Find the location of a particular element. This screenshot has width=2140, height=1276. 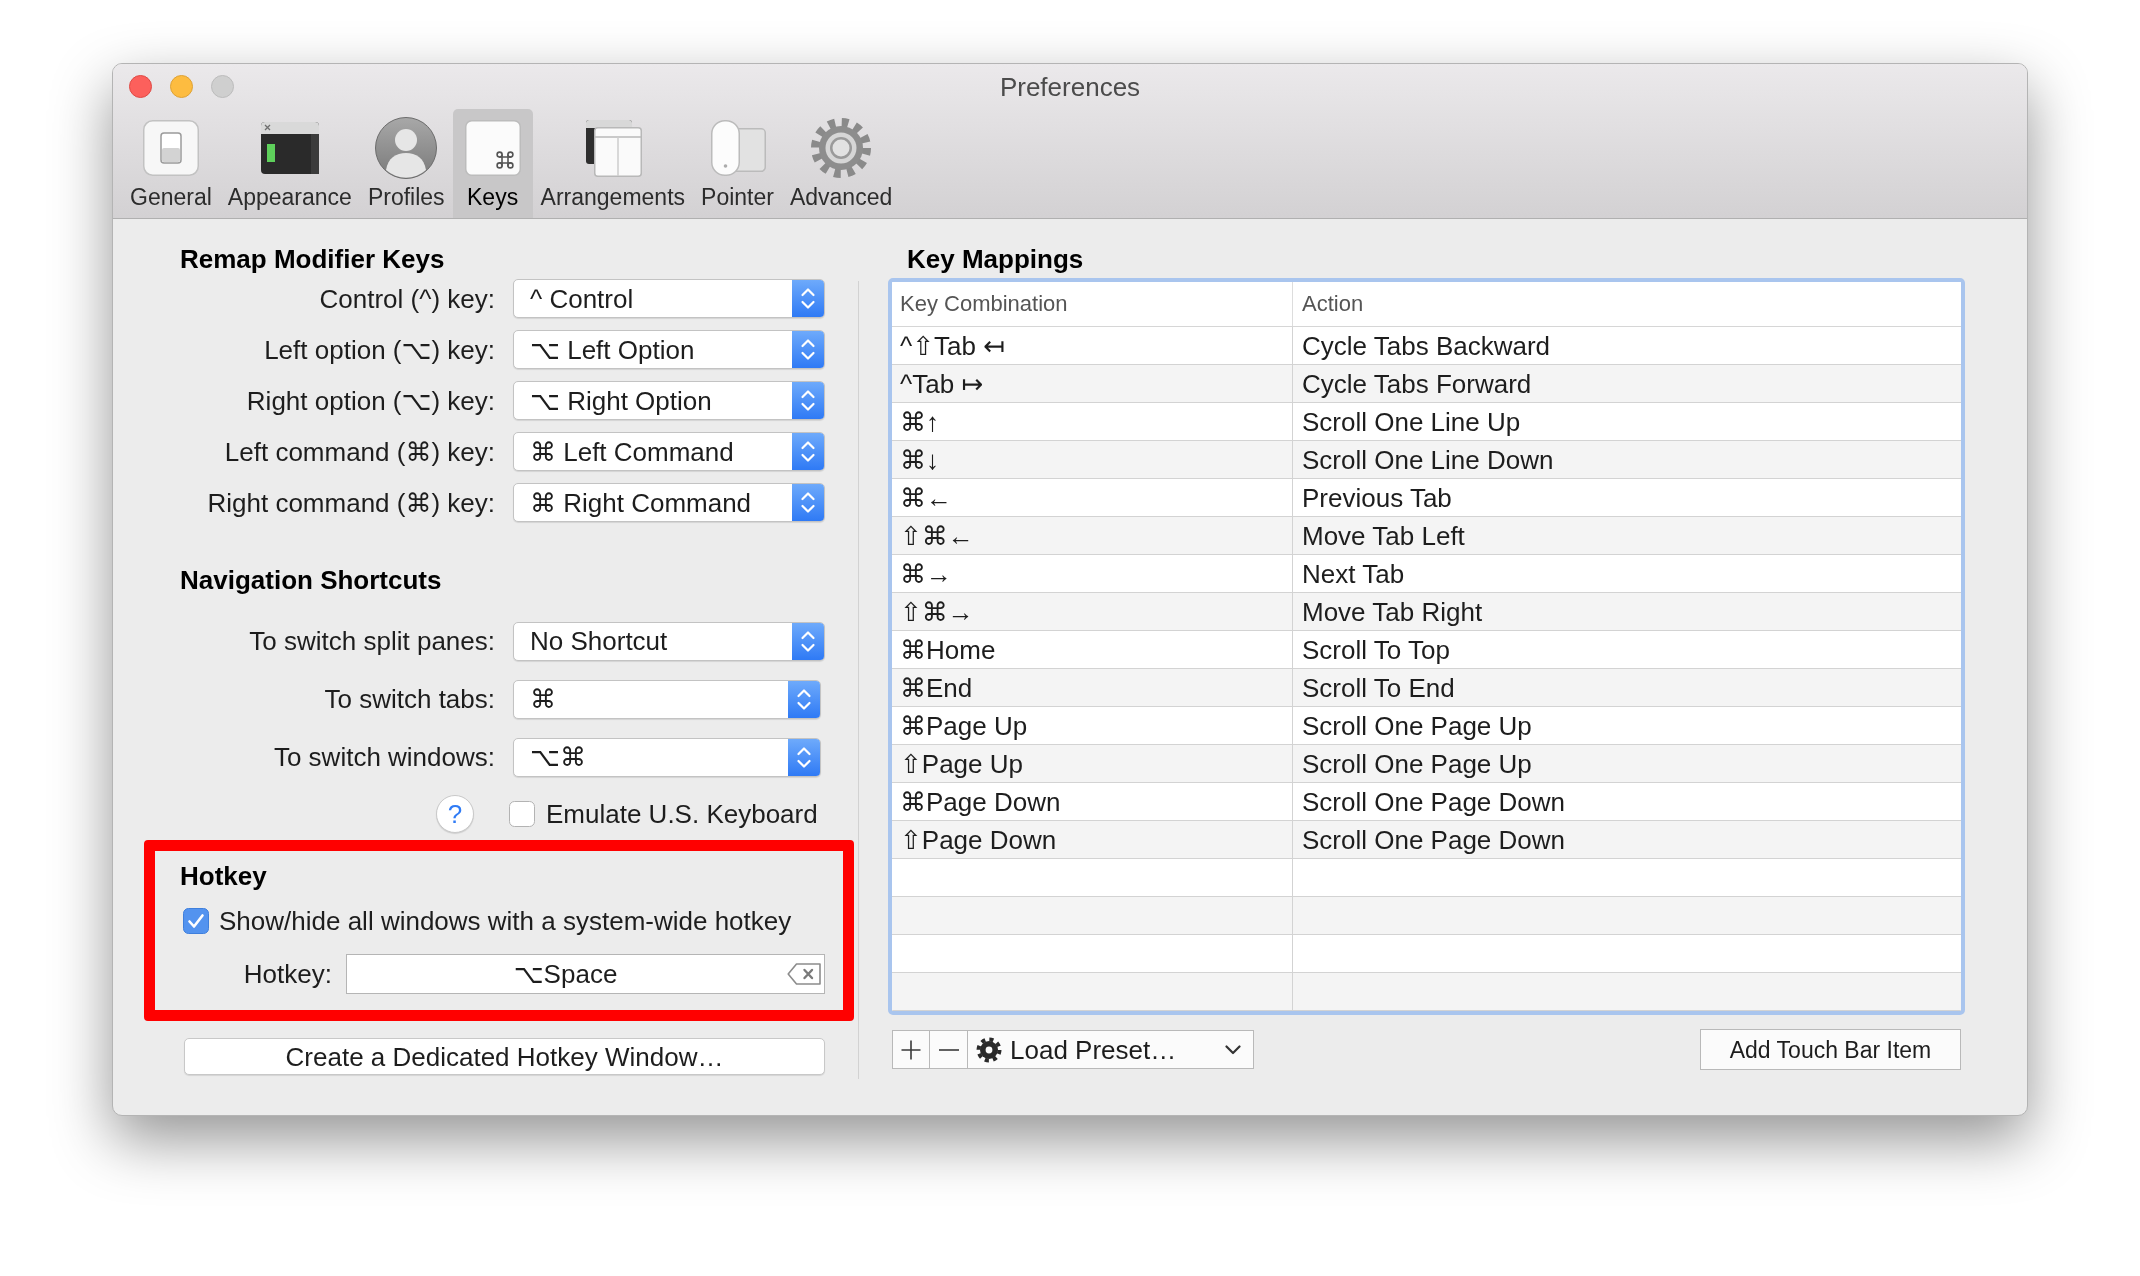

table-row: ^Tab ↦ Cycle Tabs Forward is located at coordinates (1426, 384).